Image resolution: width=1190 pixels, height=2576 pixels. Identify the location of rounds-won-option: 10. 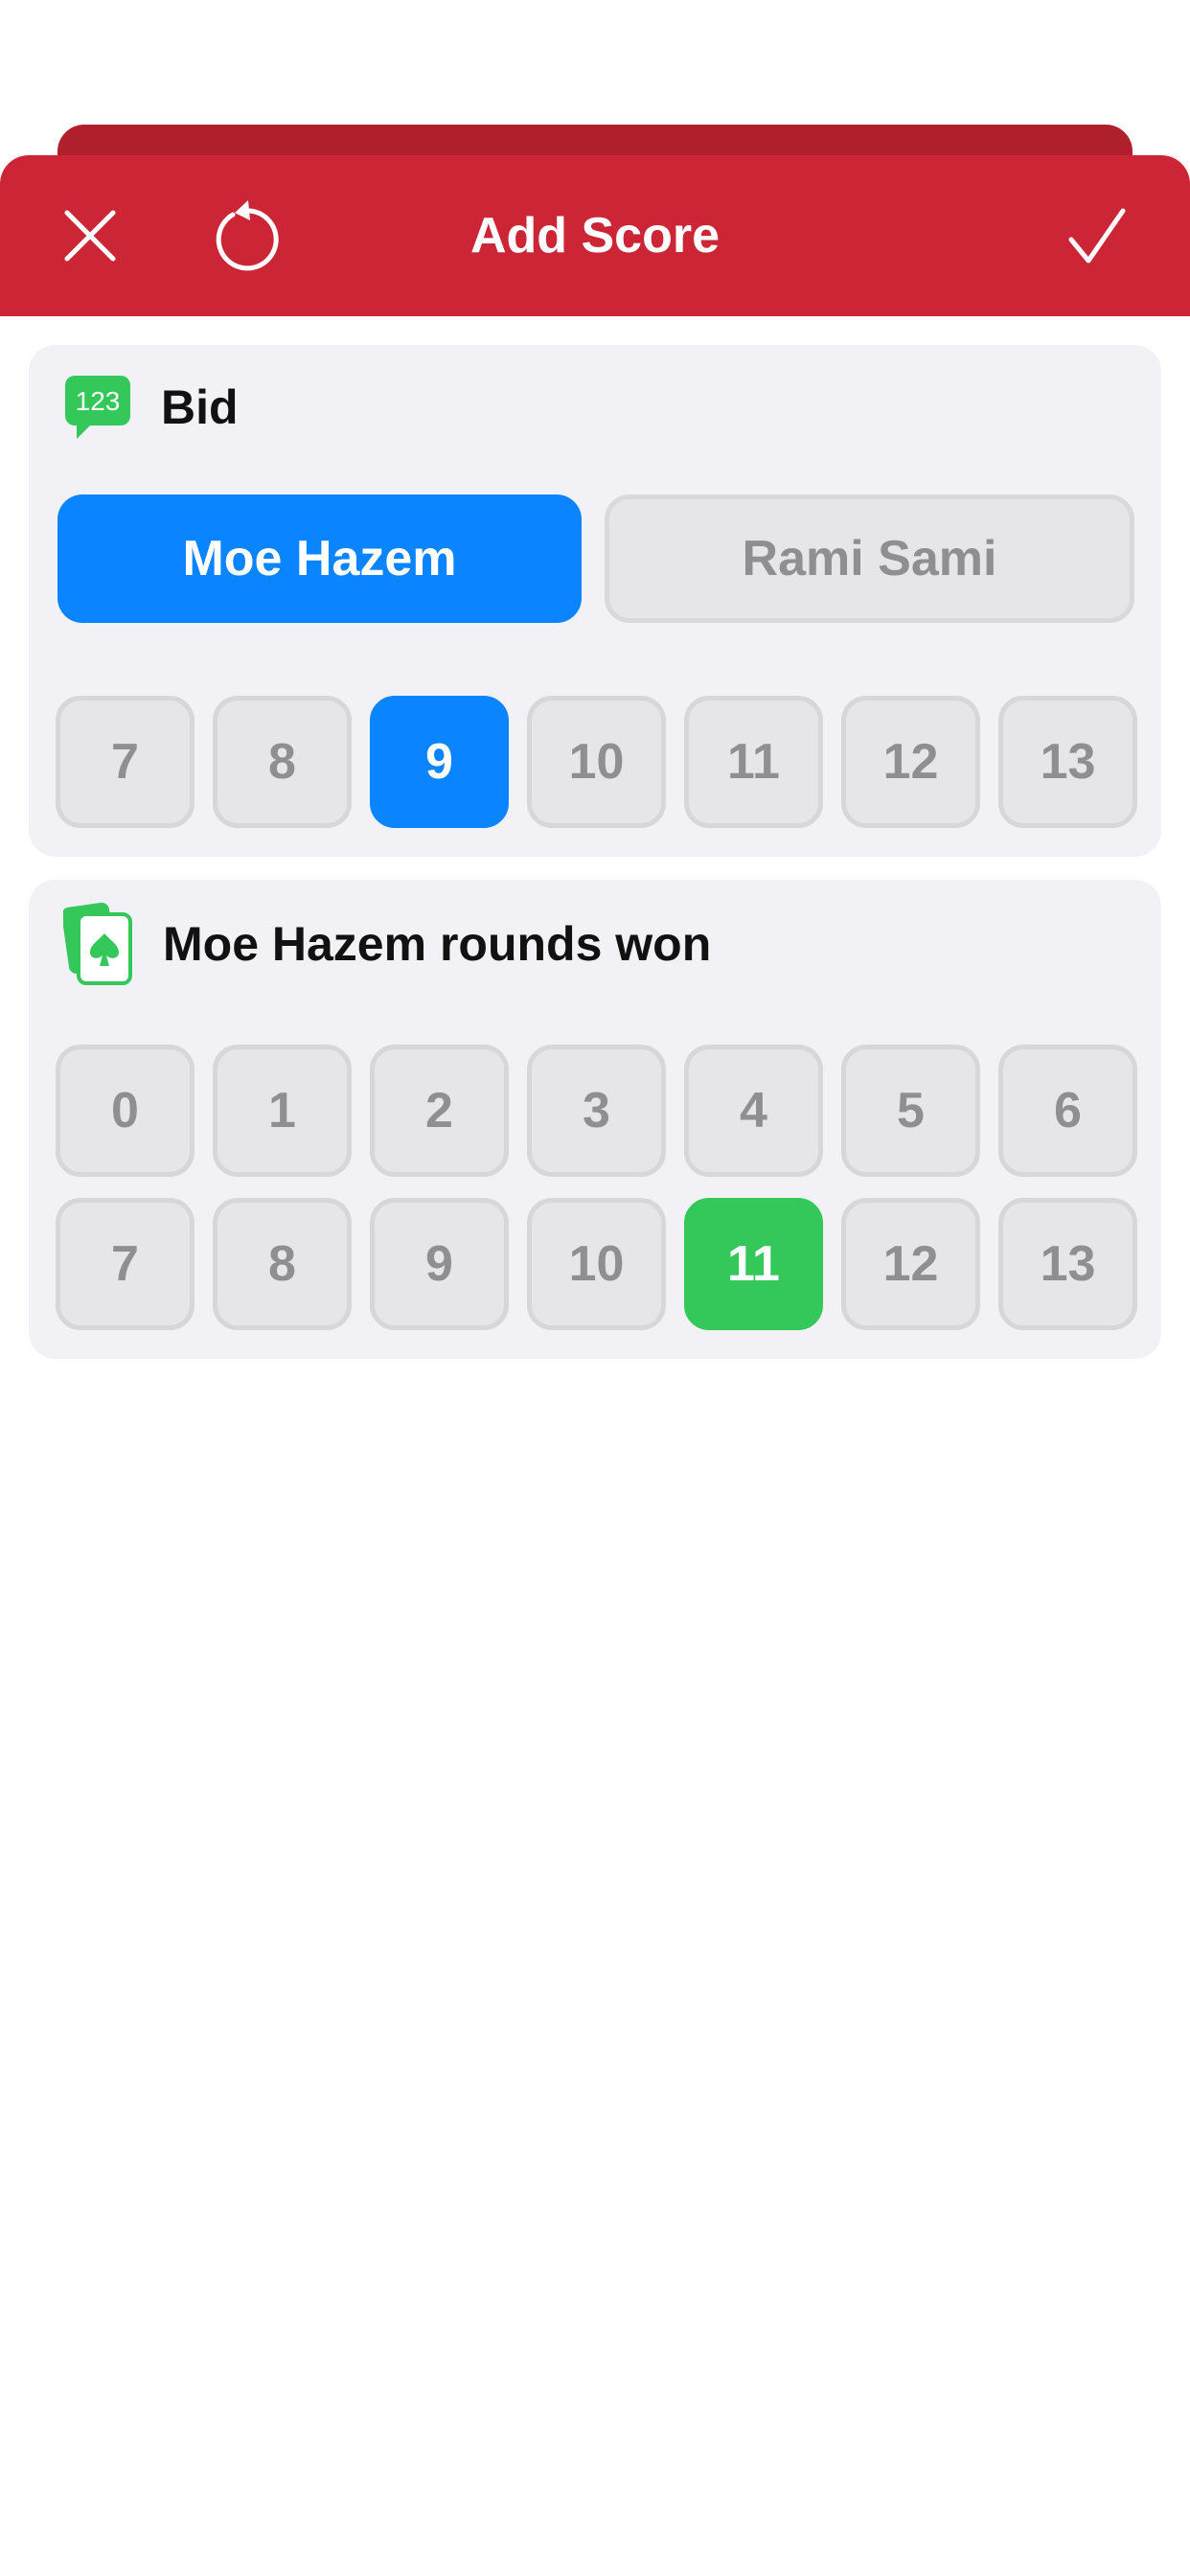
(596, 1264).